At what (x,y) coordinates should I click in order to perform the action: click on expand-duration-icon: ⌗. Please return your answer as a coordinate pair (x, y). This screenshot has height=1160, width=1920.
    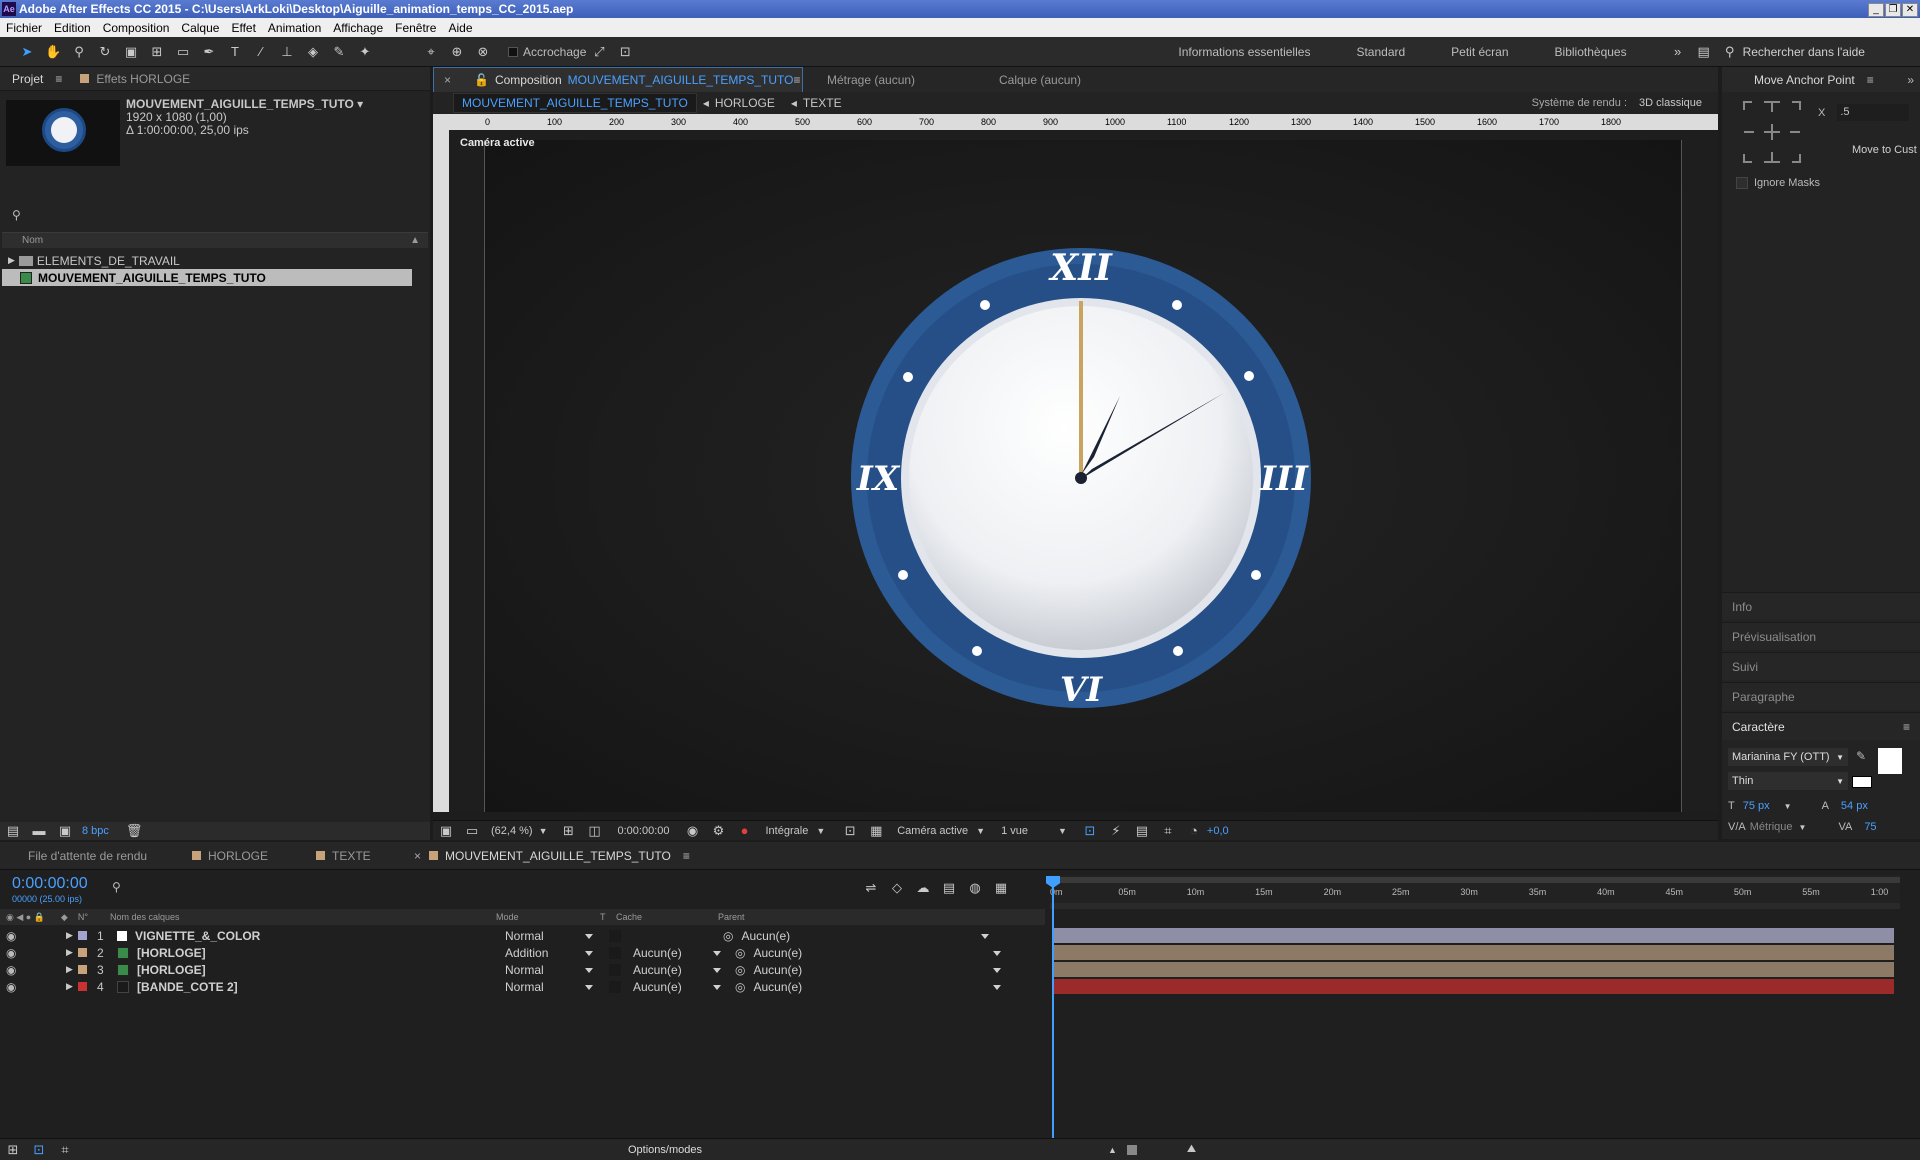
    Looking at the image, I should click on (65, 1150).